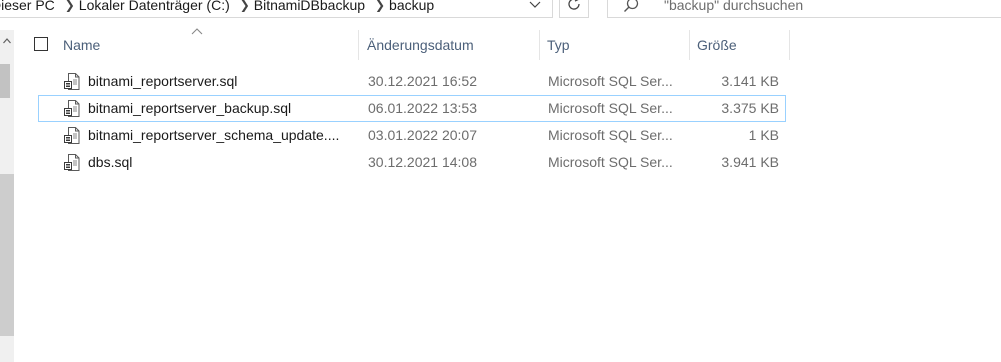 The image size is (1001, 362). Describe the element at coordinates (750, 108) in the screenshot. I see `file-size: 3.375 KB` at that location.